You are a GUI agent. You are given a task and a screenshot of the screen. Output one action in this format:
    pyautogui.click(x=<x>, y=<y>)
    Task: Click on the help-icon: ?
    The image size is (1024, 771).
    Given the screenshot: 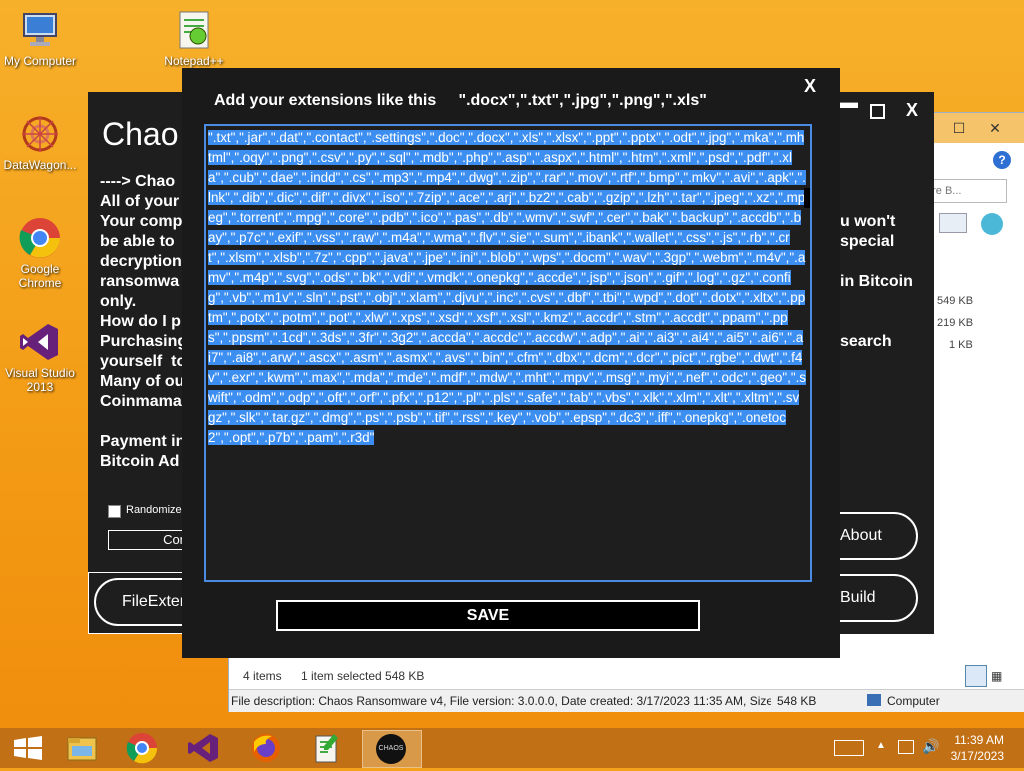 What is the action you would take?
    pyautogui.click(x=1002, y=160)
    